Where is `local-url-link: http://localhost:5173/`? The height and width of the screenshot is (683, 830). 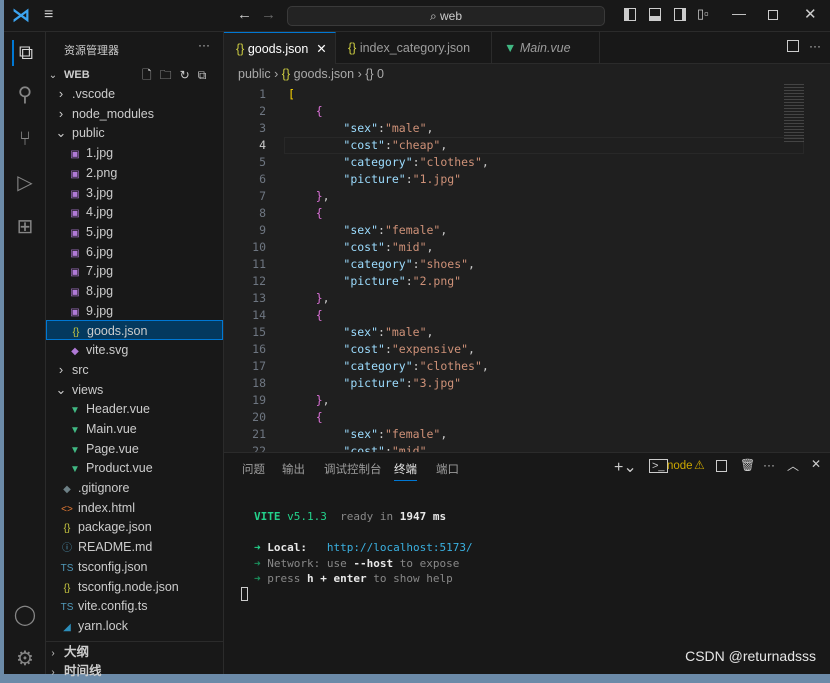 local-url-link: http://localhost:5173/ is located at coordinates (400, 547).